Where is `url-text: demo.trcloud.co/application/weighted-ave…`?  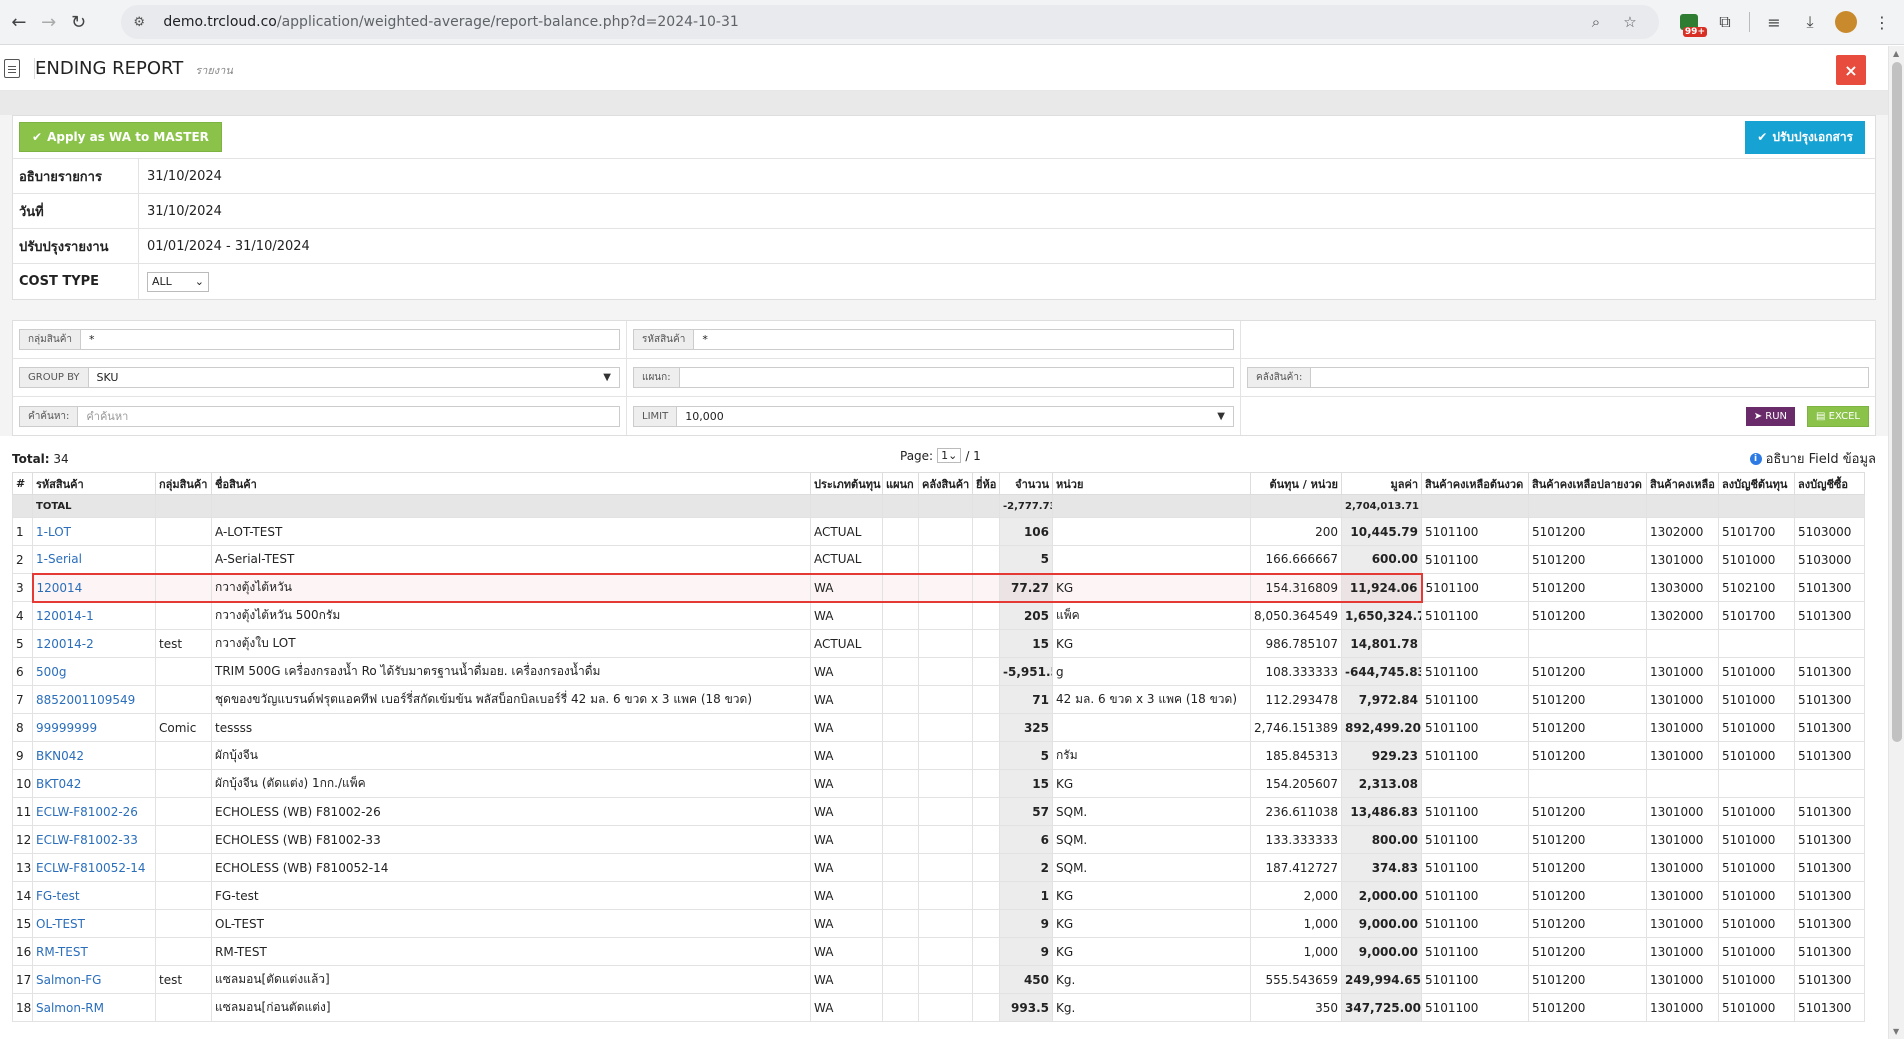 url-text: demo.trcloud.co/application/weighted-ave… is located at coordinates (871, 22).